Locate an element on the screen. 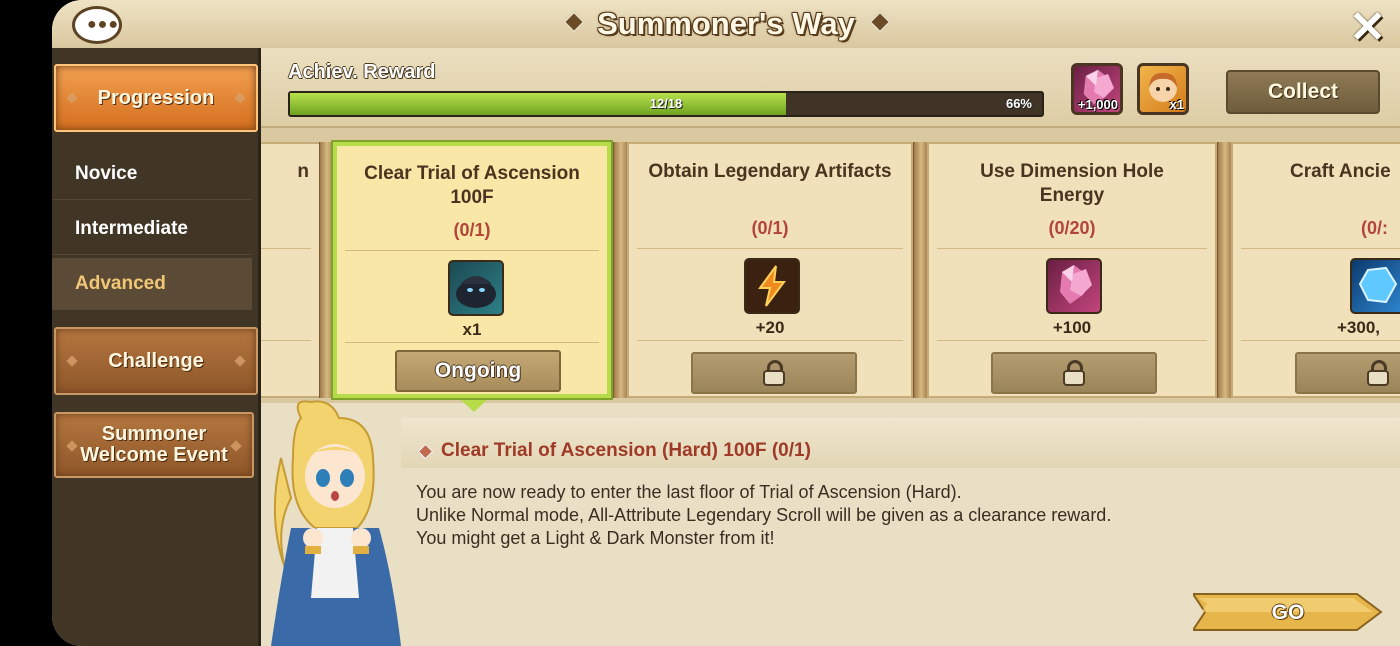 The image size is (1400, 646). energy-bolt-icon is located at coordinates (772, 286).